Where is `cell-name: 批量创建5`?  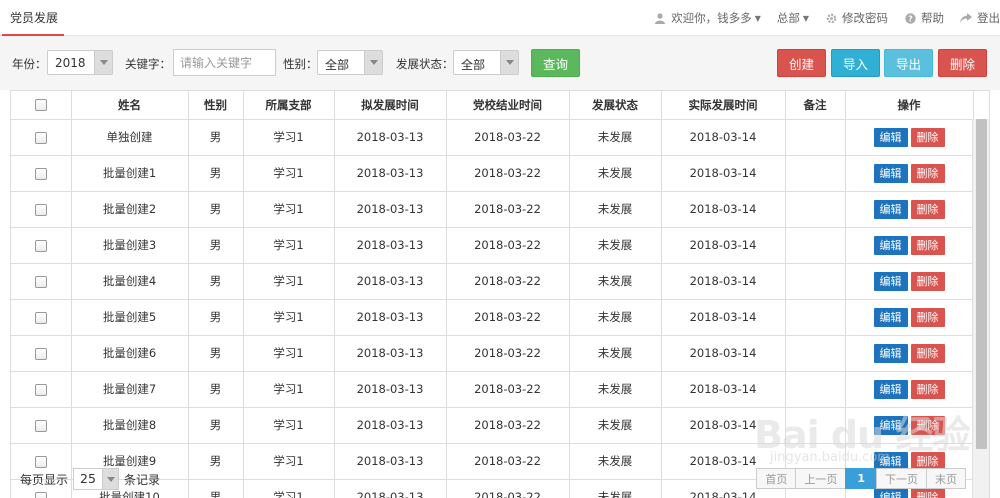 cell-name: 批量创建5 is located at coordinates (129, 317).